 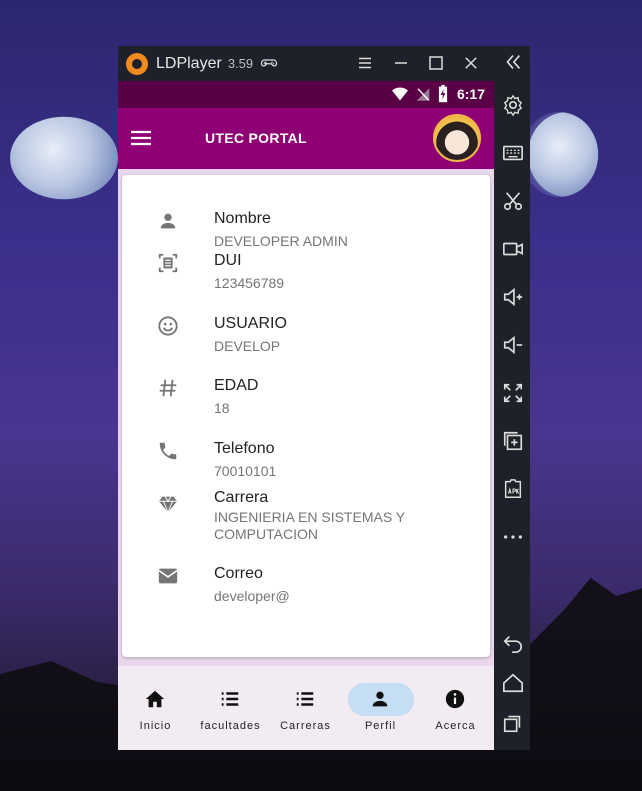 What do you see at coordinates (252, 596) in the screenshot?
I see `field-value: developer@` at bounding box center [252, 596].